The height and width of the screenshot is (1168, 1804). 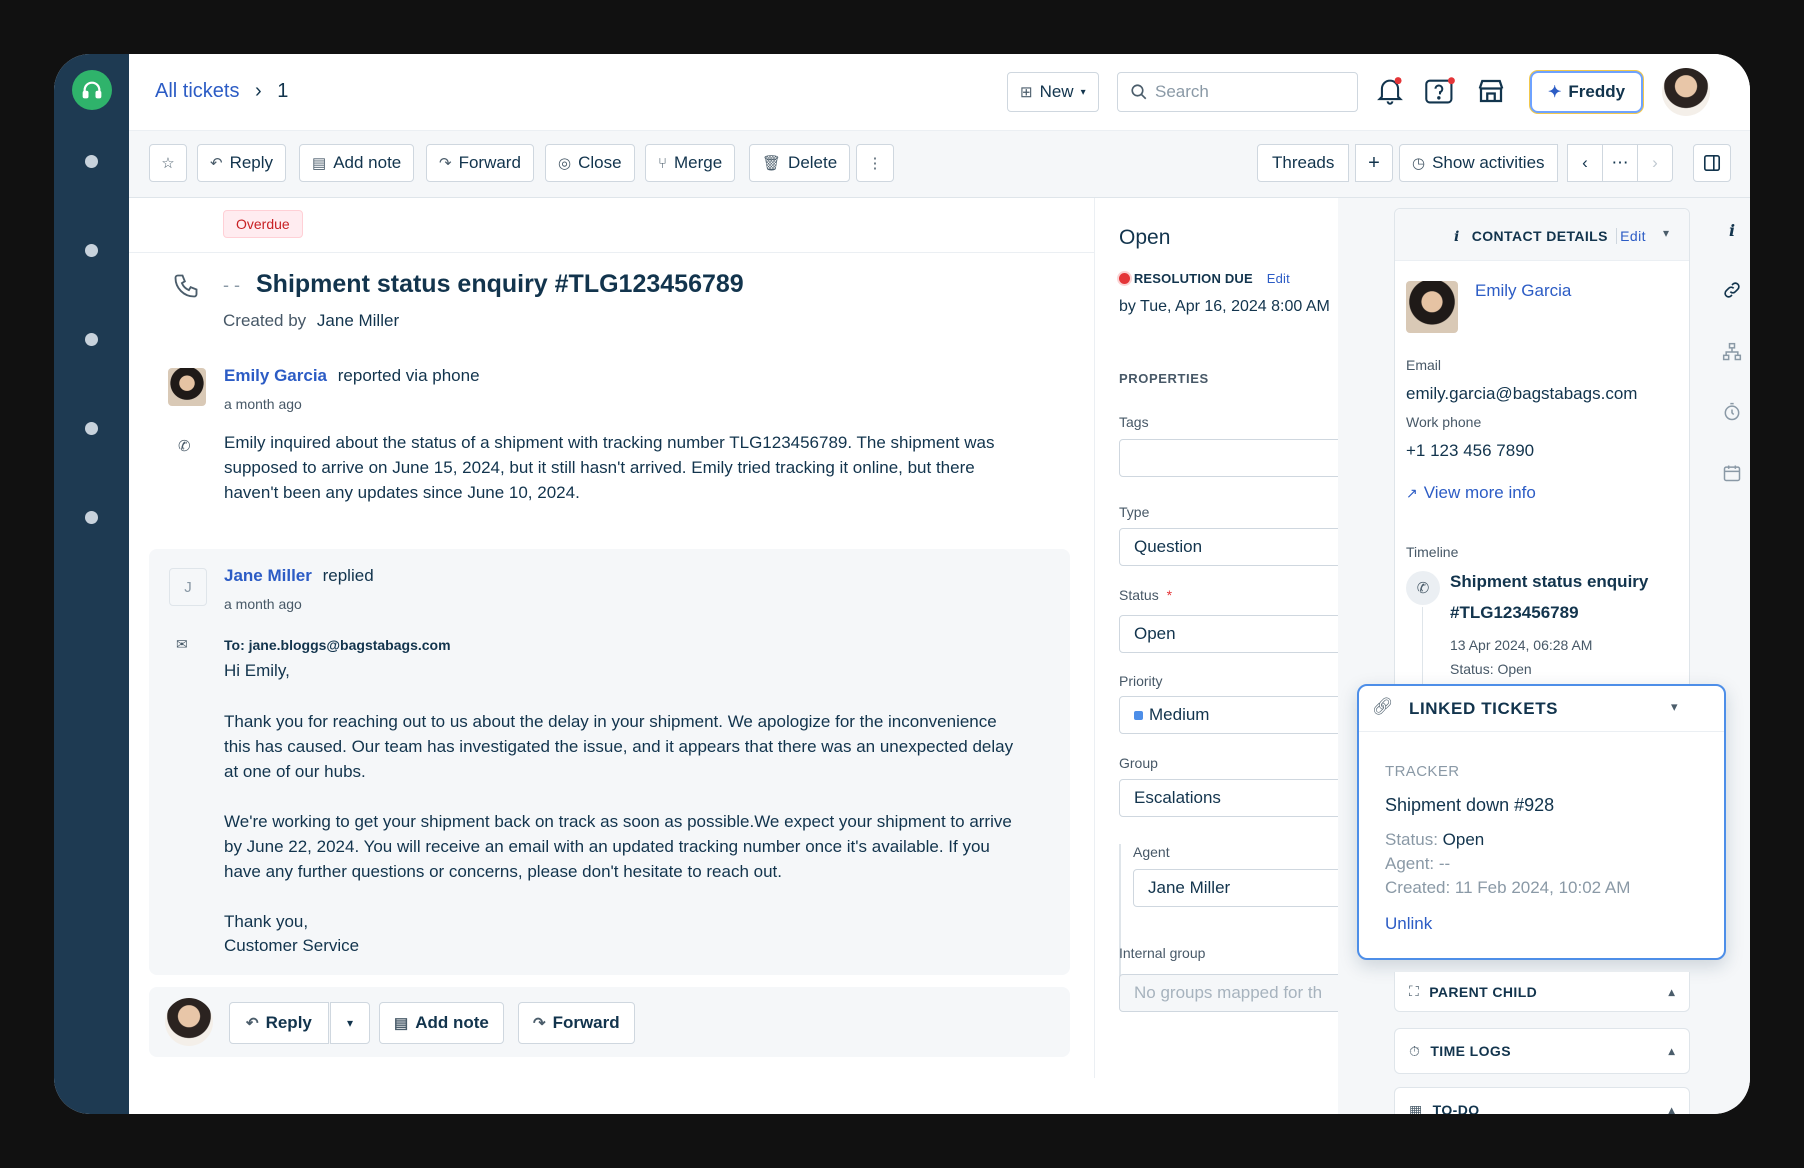 What do you see at coordinates (1469, 805) in the screenshot?
I see `linked-ticket-title: Shipment down #928` at bounding box center [1469, 805].